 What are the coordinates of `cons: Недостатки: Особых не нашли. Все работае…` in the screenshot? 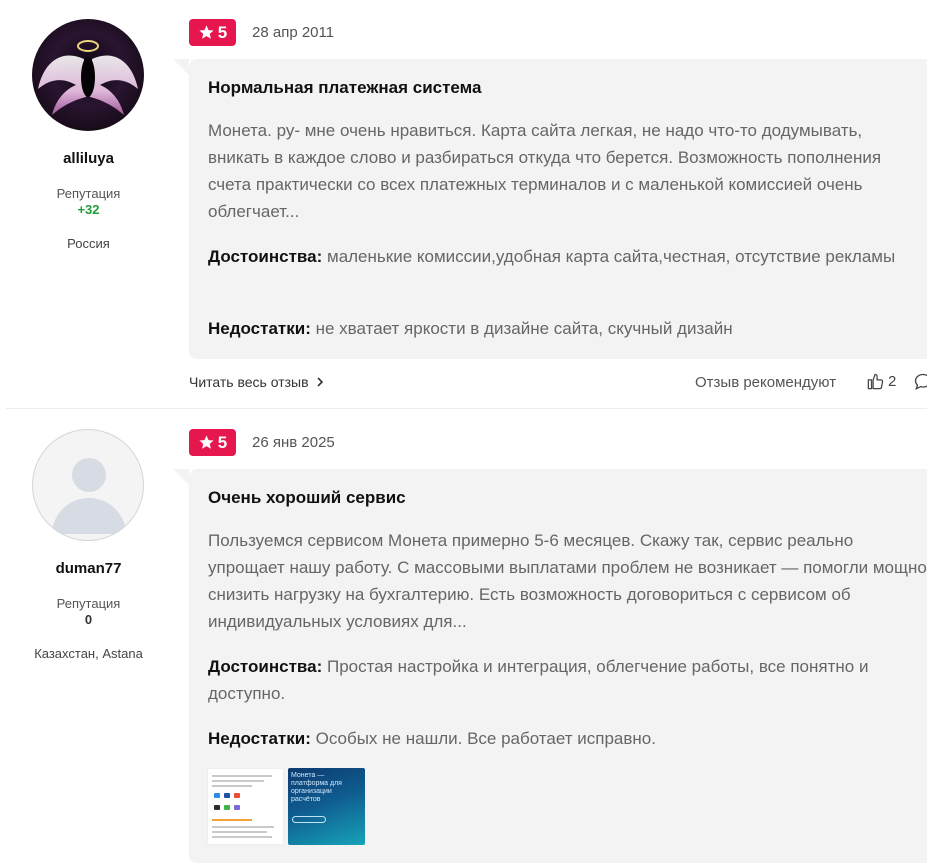 It's located at (567, 738).